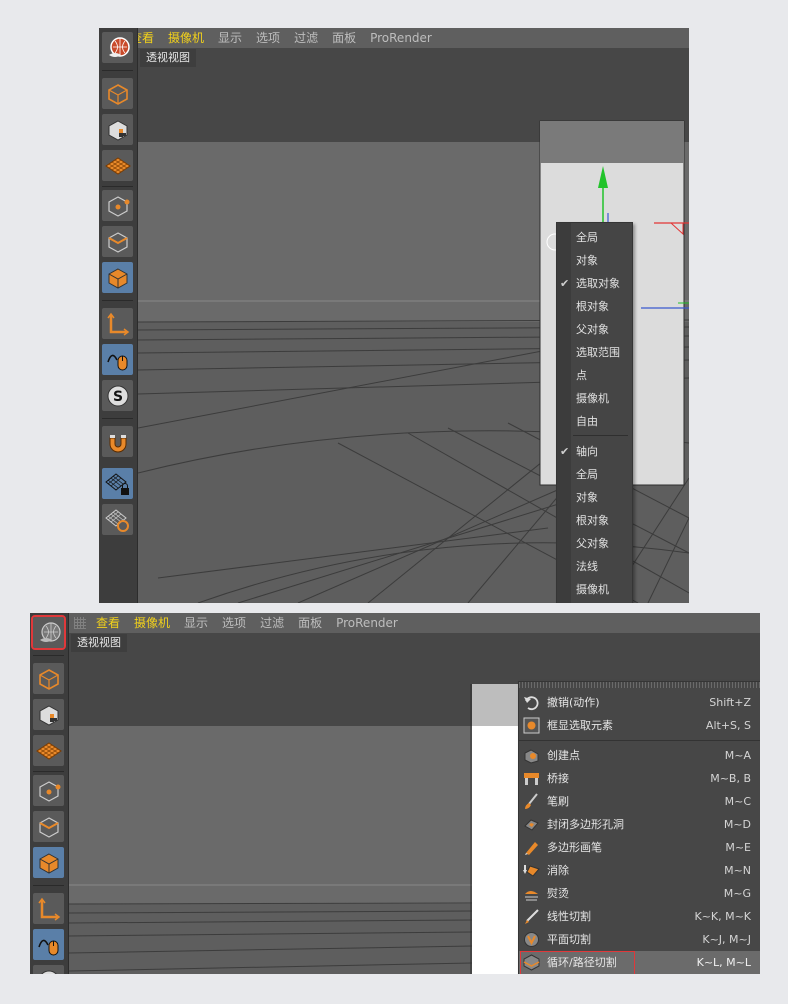 Image resolution: width=788 pixels, height=1004 pixels. I want to click on grid-lock-icon, so click(116, 483).